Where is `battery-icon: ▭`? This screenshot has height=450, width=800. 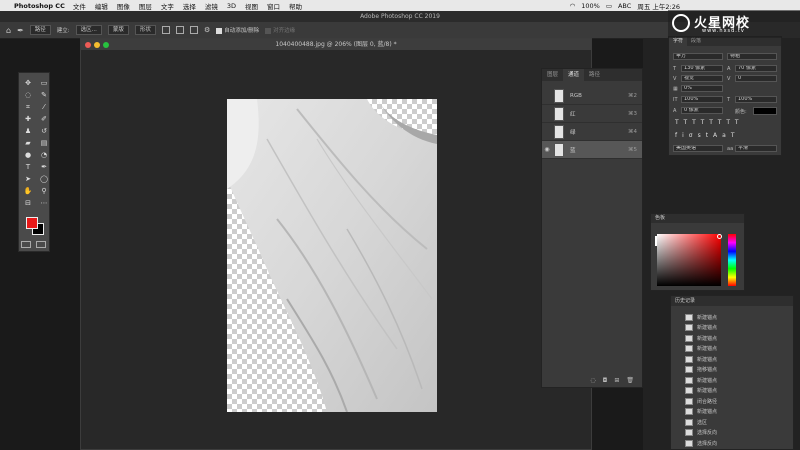
battery-icon: ▭ is located at coordinates (609, 6).